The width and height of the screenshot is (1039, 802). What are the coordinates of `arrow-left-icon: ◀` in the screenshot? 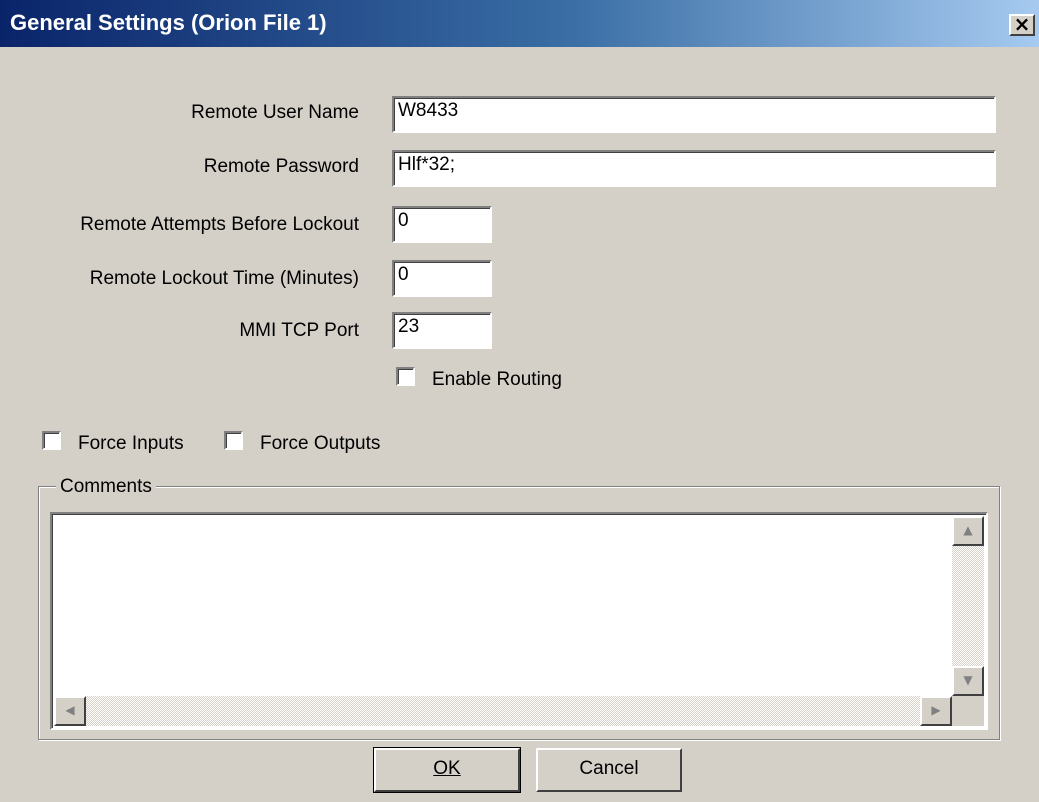 It's located at (70, 710).